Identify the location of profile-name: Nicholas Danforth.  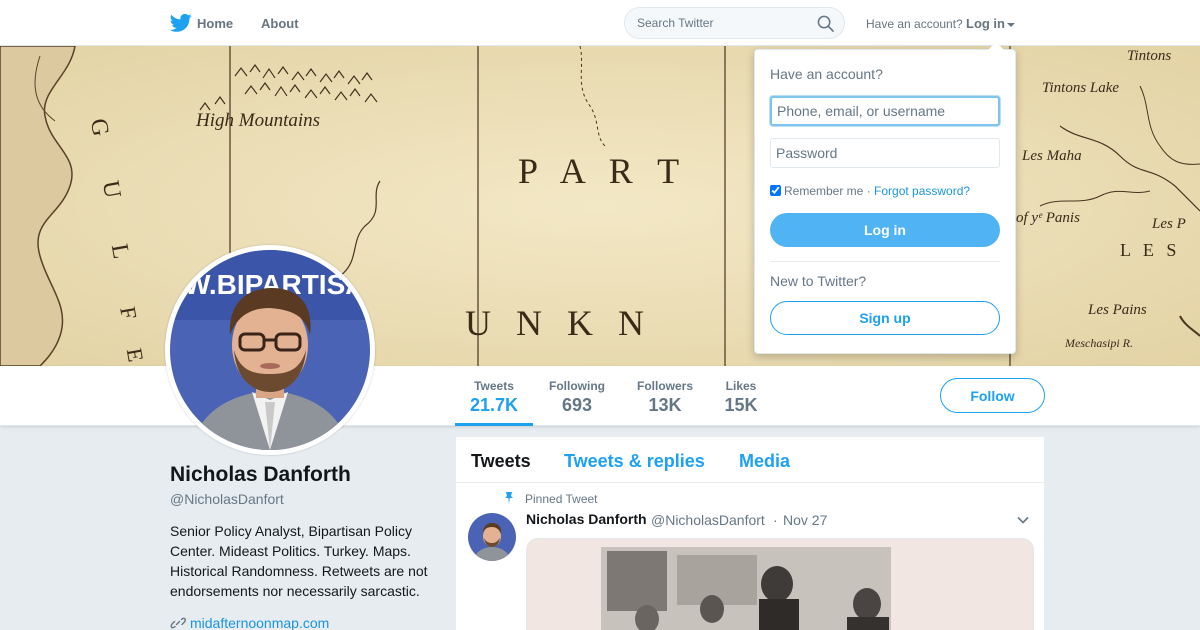
(260, 475).